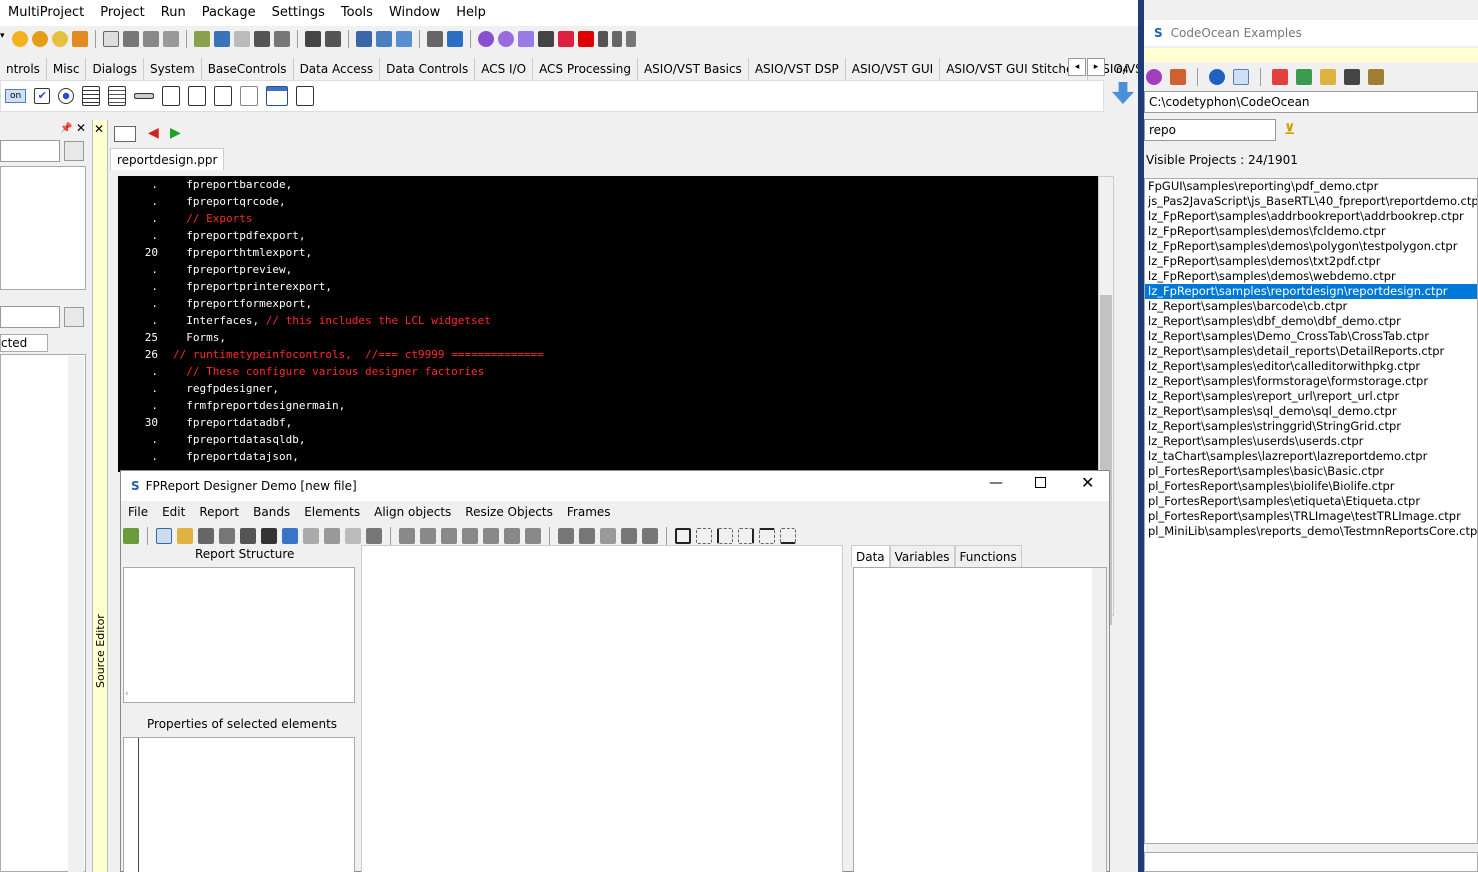 The height and width of the screenshot is (872, 1478). What do you see at coordinates (138, 512) in the screenshot?
I see `designer-menu-item: File` at bounding box center [138, 512].